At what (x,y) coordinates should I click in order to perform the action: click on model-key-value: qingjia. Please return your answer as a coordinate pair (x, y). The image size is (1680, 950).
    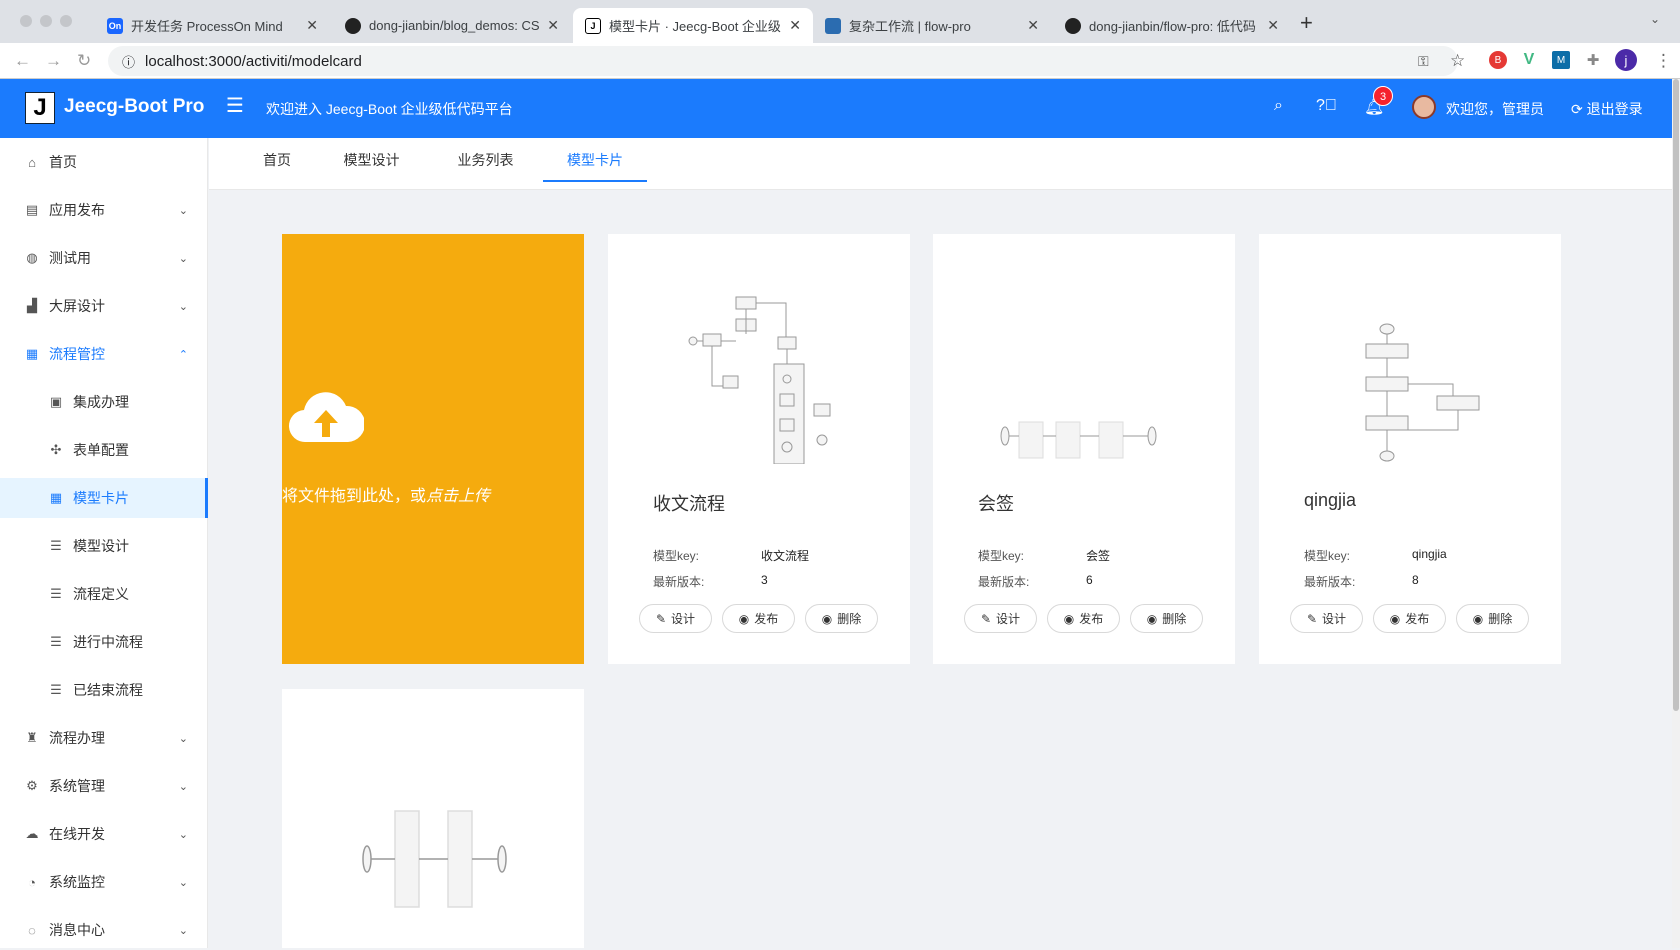
    Looking at the image, I should click on (1429, 554).